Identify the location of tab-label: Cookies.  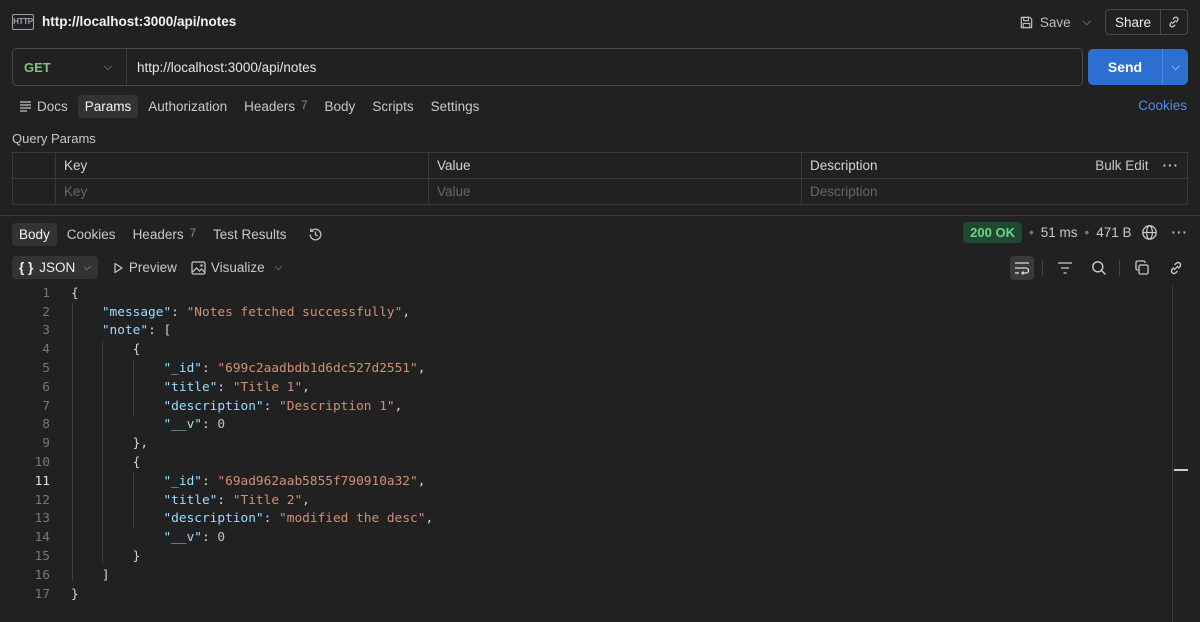
(91, 234).